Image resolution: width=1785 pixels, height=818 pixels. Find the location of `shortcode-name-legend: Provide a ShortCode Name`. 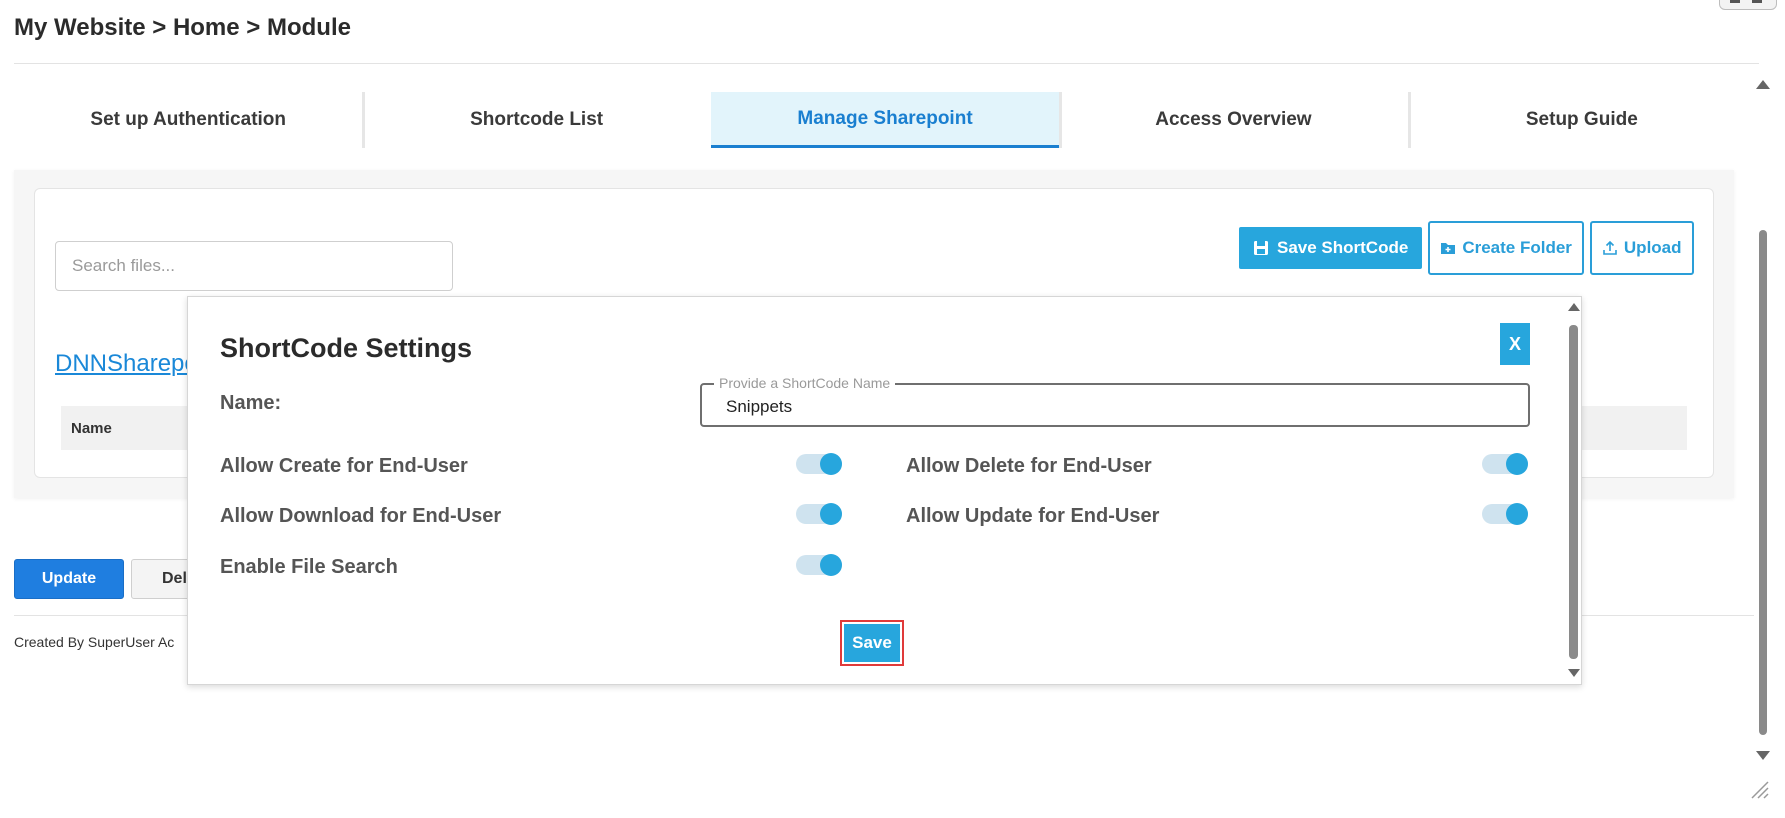

shortcode-name-legend: Provide a ShortCode Name is located at coordinates (805, 383).